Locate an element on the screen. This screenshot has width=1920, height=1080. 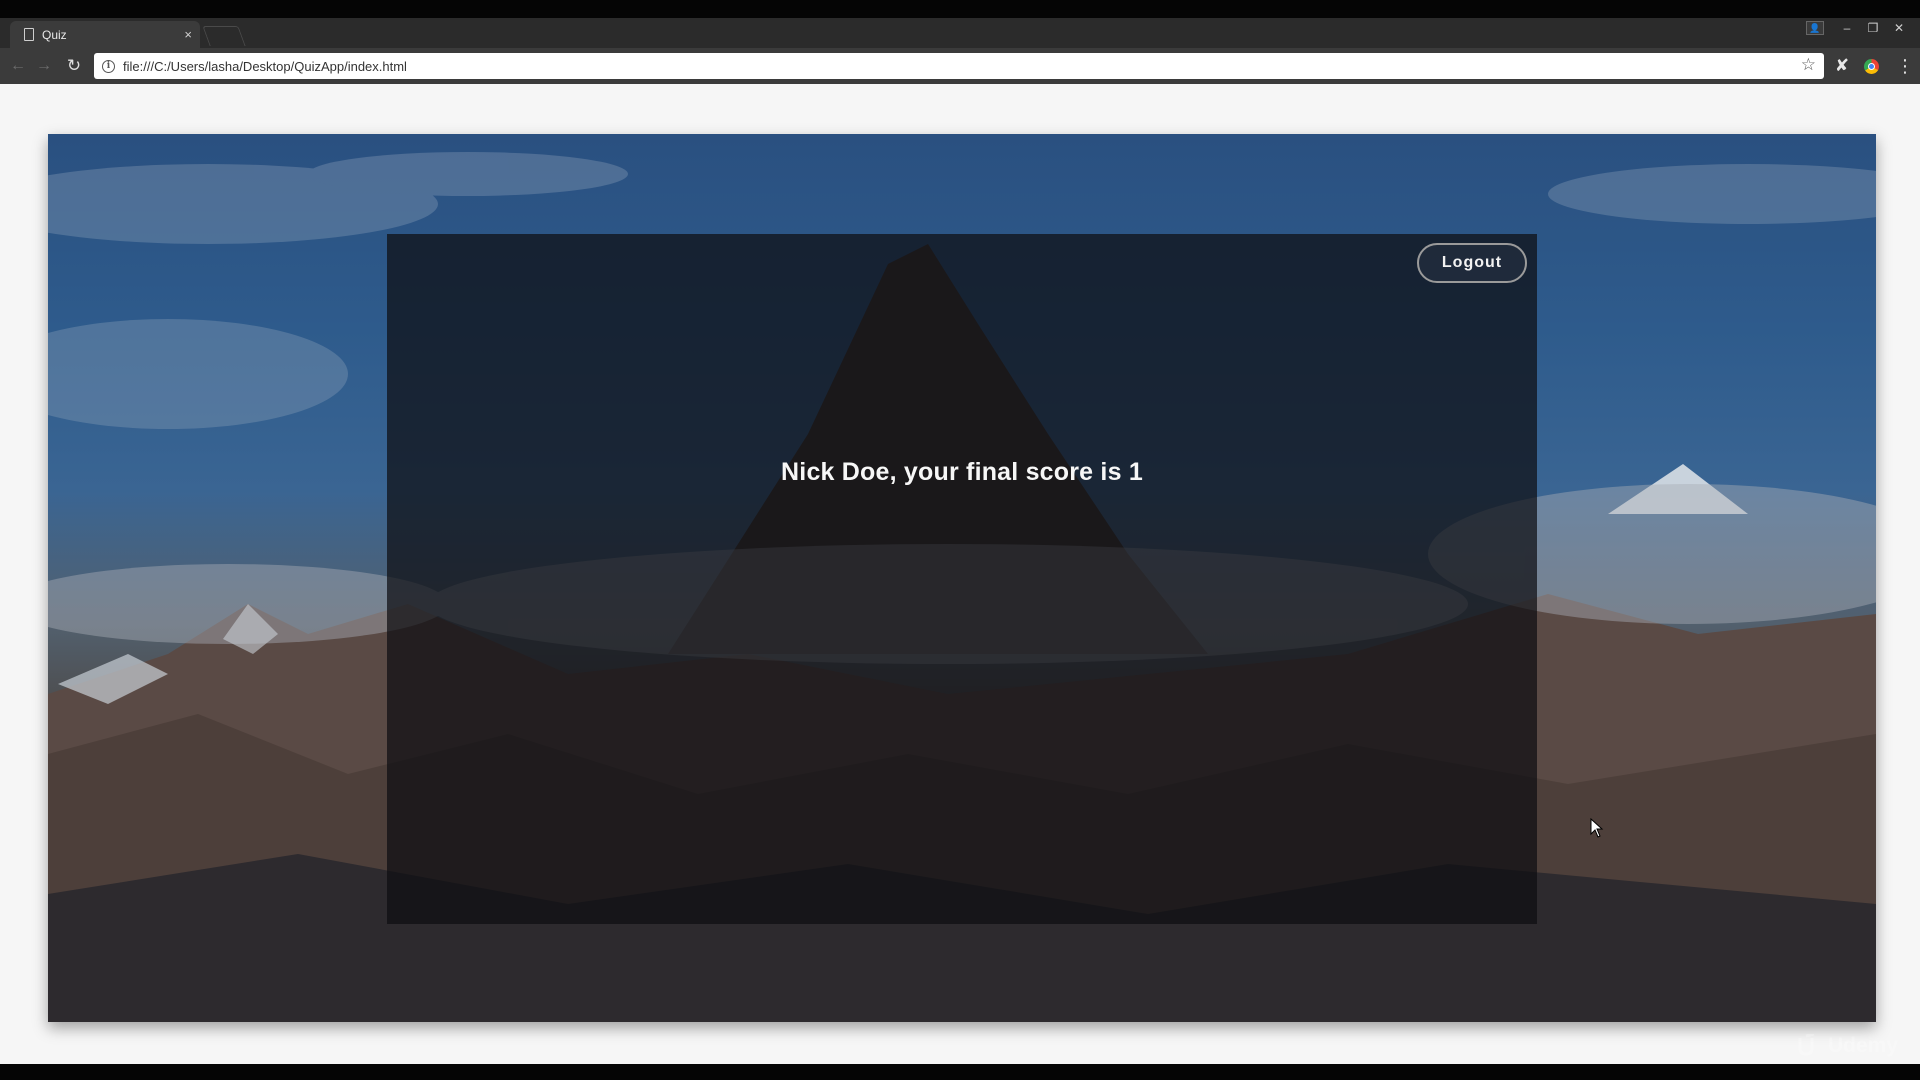
restore-icon: ❐ is located at coordinates (1873, 28).